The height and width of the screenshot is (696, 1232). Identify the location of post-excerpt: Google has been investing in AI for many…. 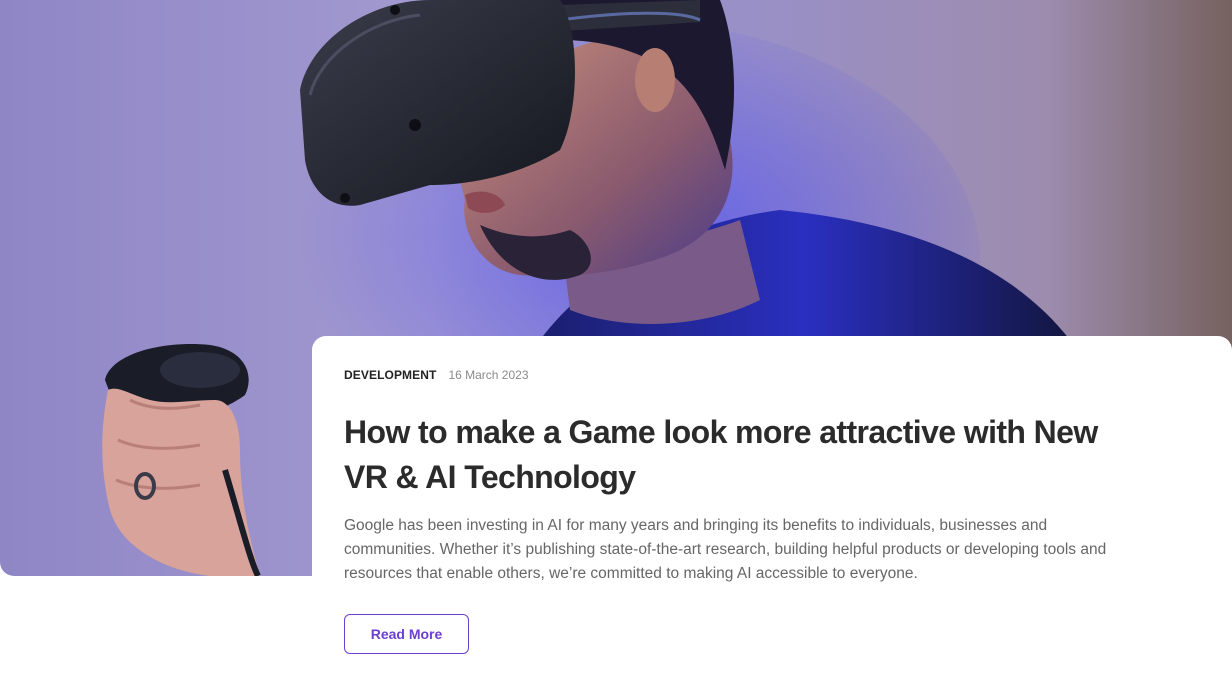
(725, 549).